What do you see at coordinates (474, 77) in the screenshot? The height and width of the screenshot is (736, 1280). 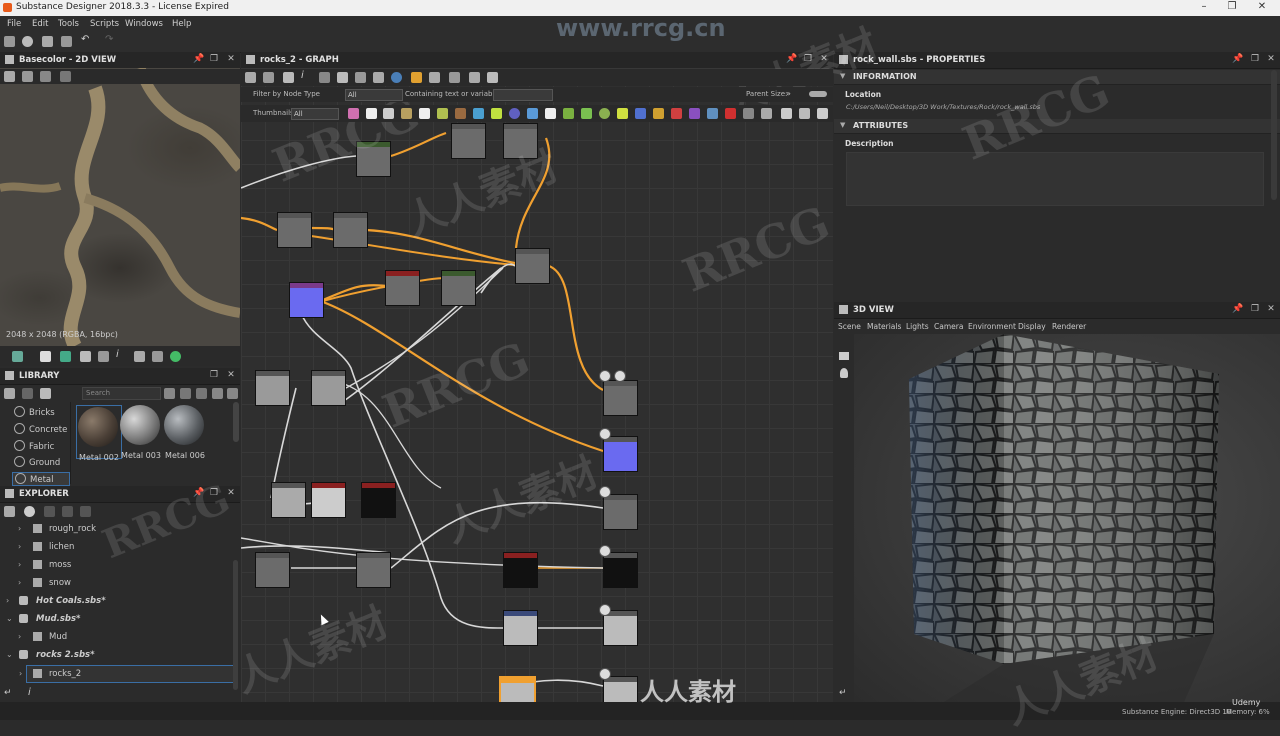 I see `tools-icon` at bounding box center [474, 77].